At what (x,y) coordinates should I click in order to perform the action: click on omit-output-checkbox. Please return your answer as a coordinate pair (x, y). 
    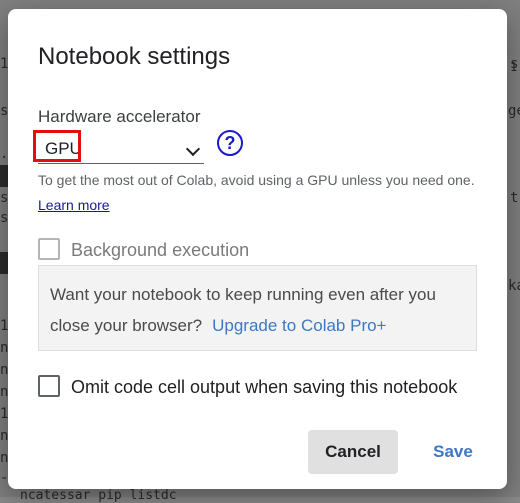
    Looking at the image, I should click on (49, 386).